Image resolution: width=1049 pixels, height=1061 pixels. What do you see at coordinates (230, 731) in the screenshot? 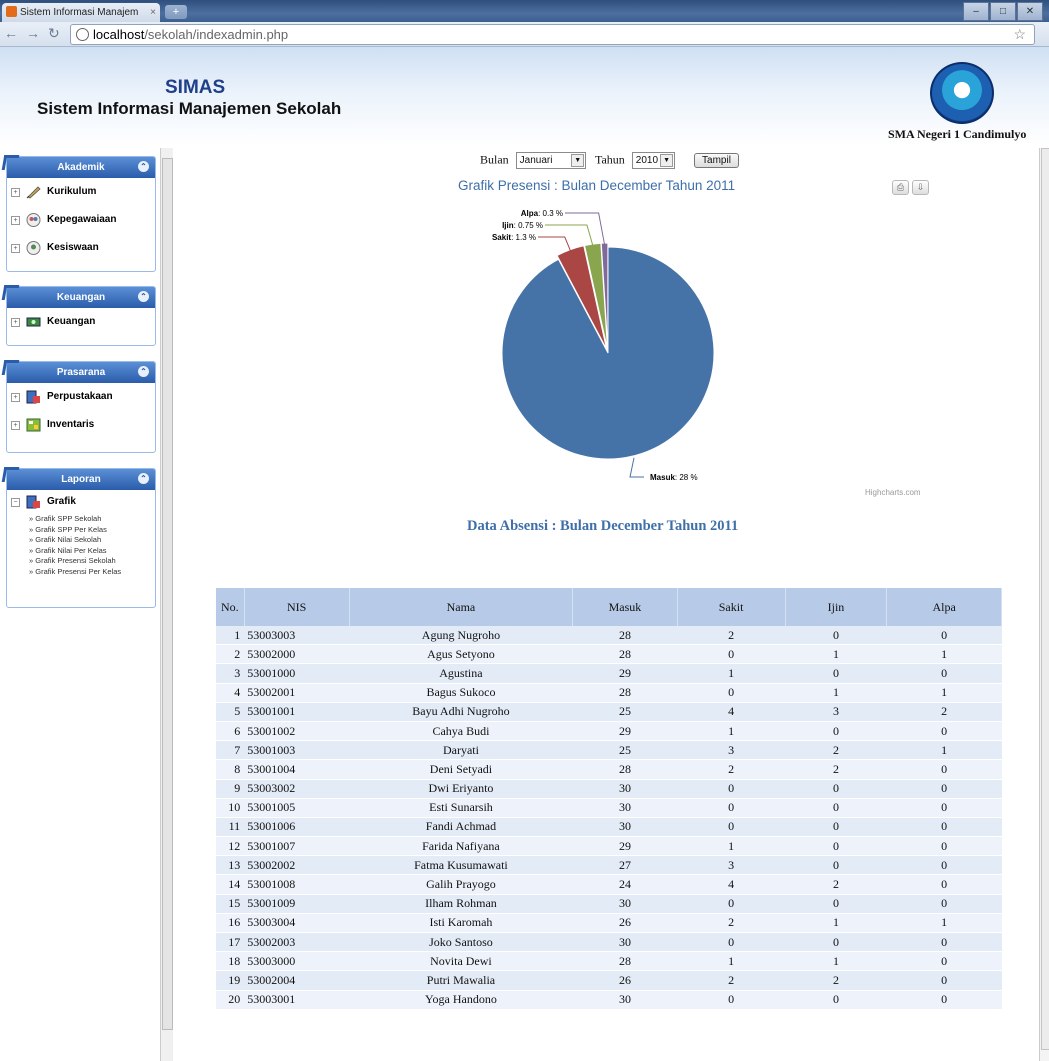
I see `cell-no: 6` at bounding box center [230, 731].